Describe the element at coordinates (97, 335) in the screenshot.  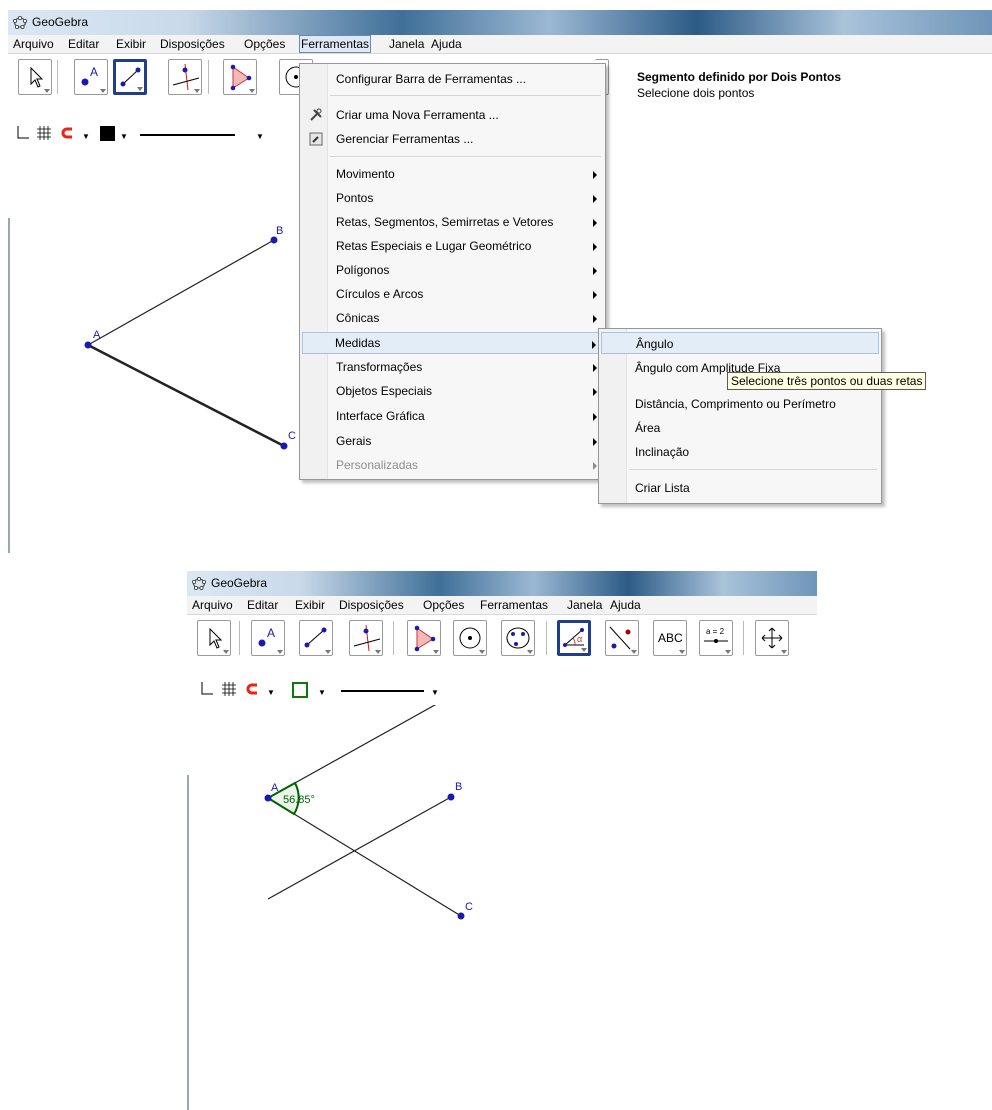
I see `label-a: A` at that location.